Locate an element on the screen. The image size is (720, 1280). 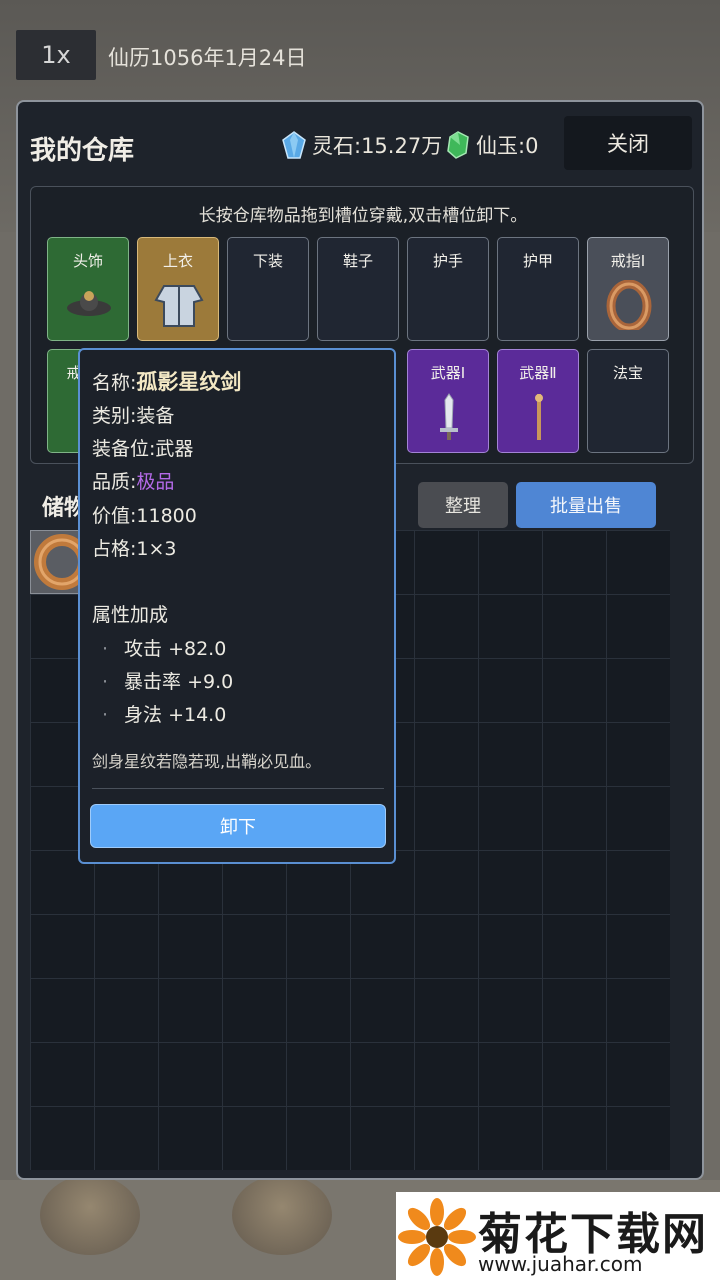
slot-head-label: 头饰 is located at coordinates (87, 261).